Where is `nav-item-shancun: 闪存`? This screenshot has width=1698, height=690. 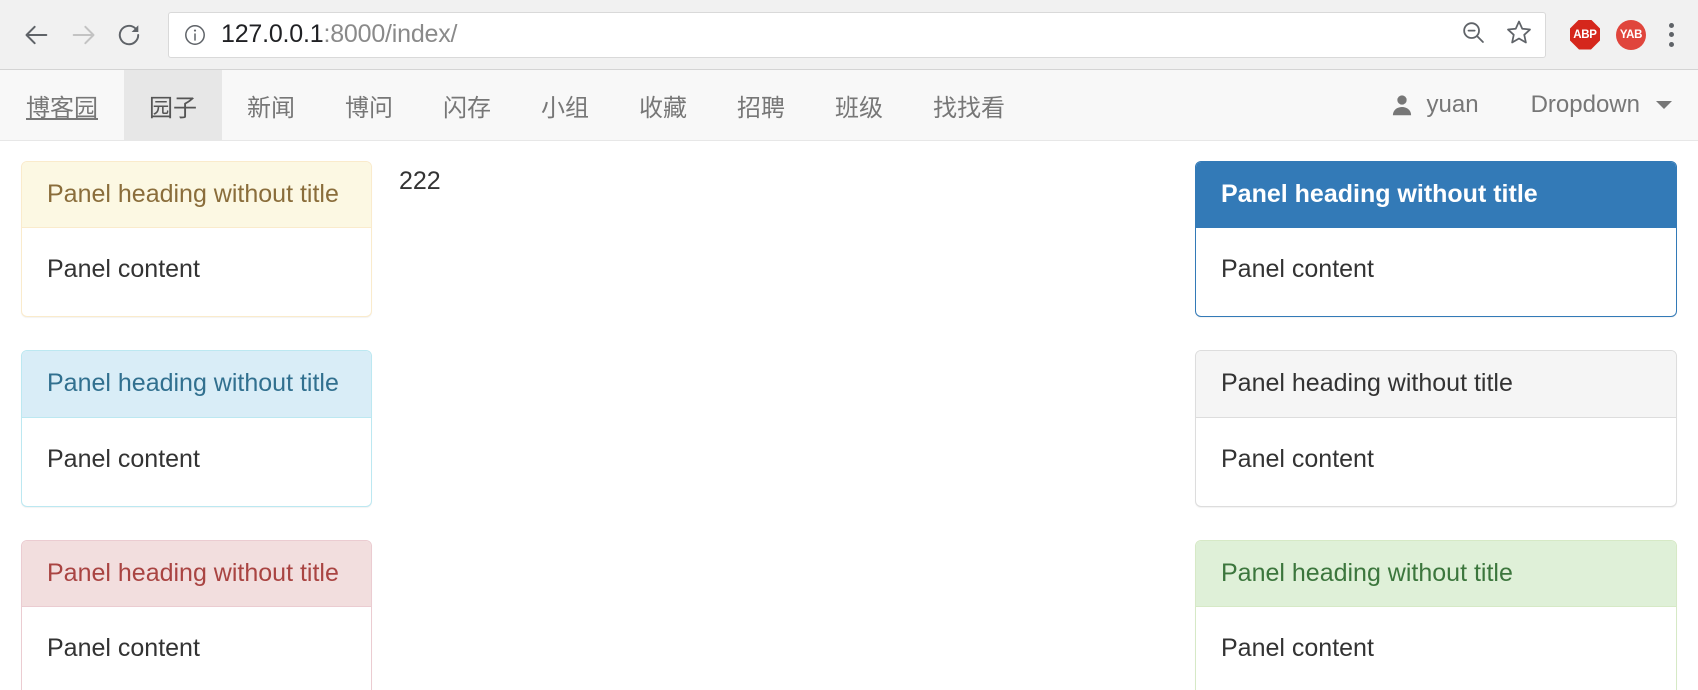 nav-item-shancun: 闪存 is located at coordinates (467, 105).